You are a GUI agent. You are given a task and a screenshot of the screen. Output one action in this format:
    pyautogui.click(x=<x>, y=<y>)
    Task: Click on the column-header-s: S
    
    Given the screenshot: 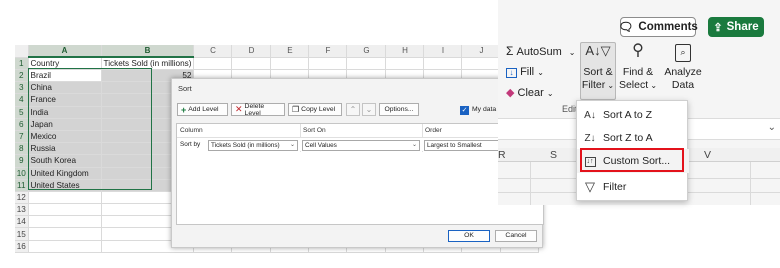 What is the action you would take?
    pyautogui.click(x=553, y=155)
    